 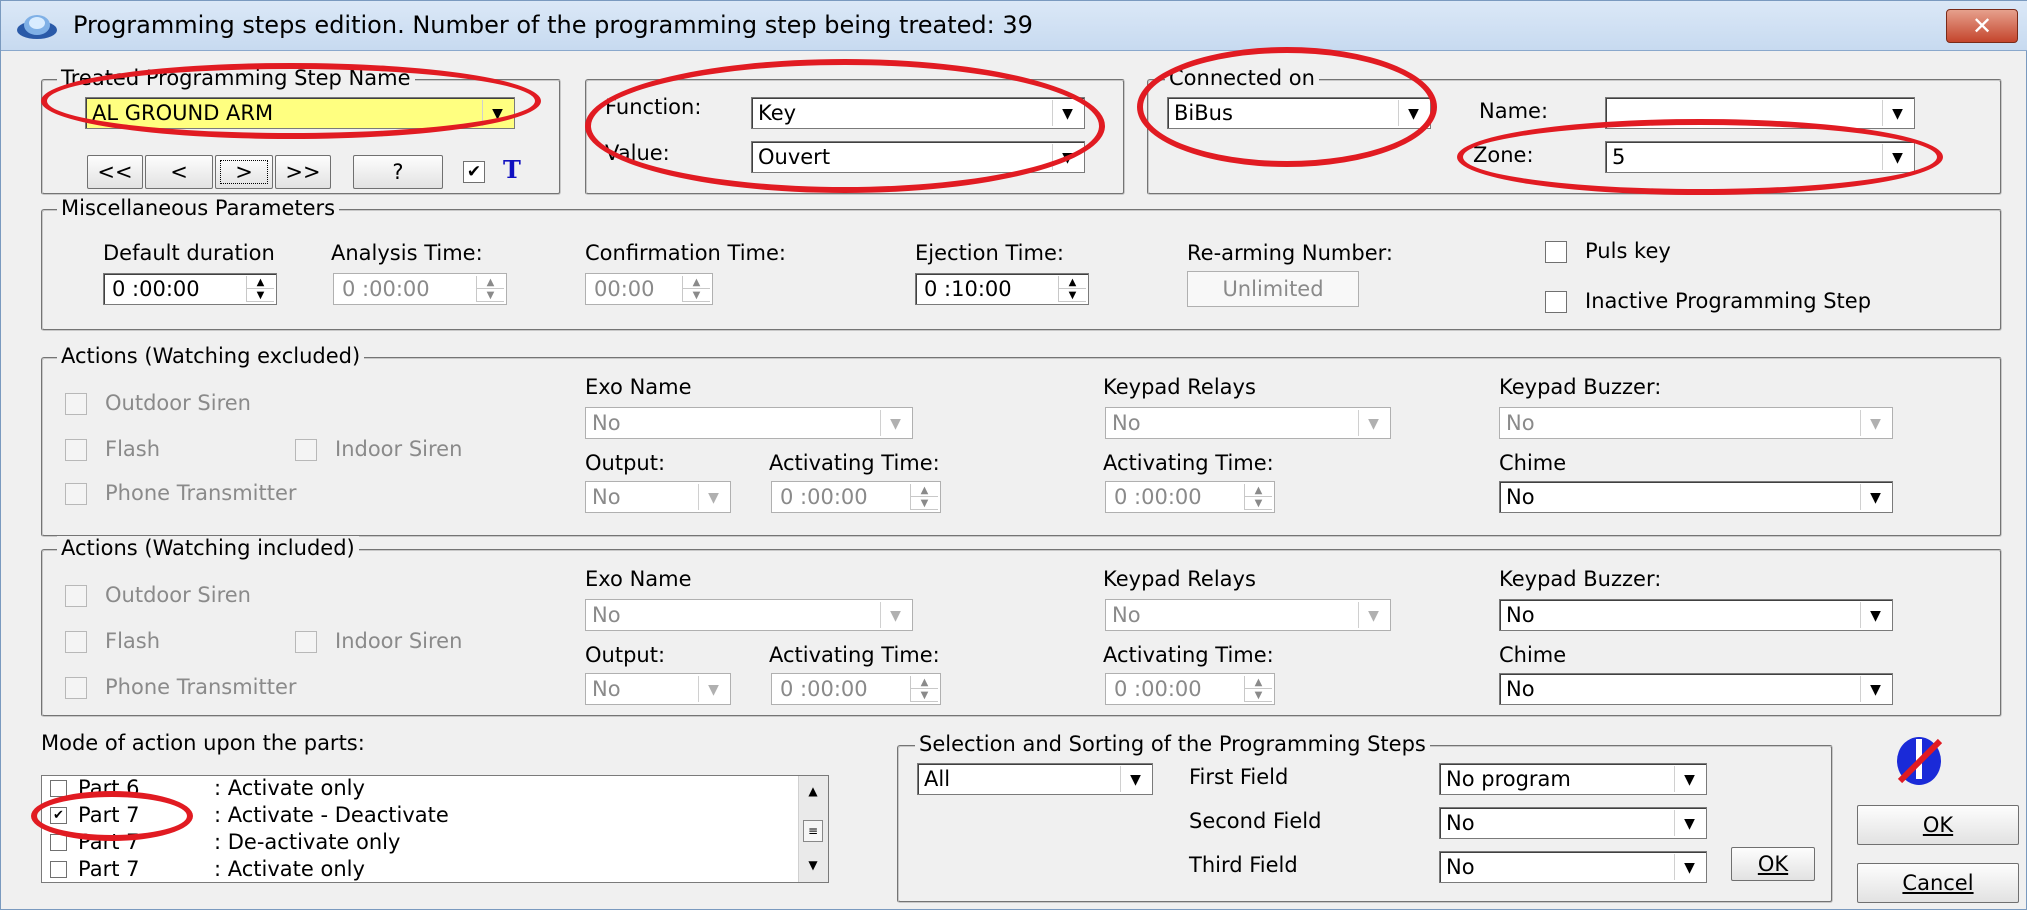 I want to click on t-option-label: T, so click(x=512, y=169).